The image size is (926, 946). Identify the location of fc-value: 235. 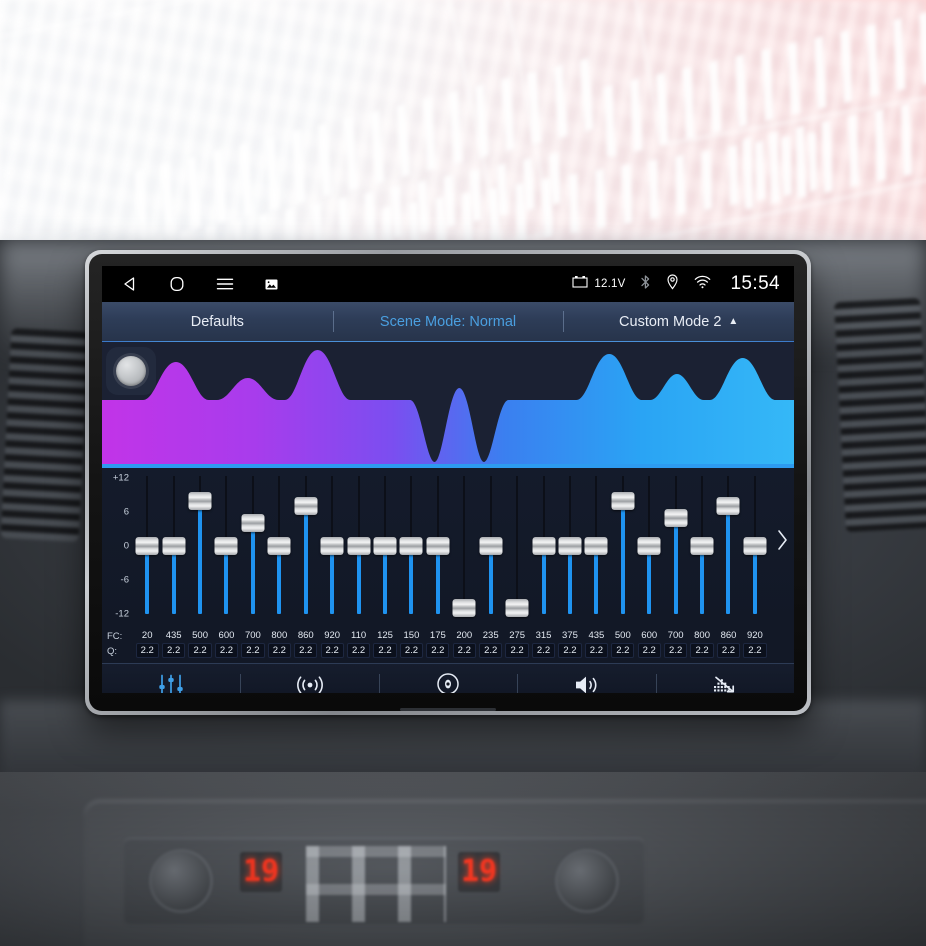
(490, 635).